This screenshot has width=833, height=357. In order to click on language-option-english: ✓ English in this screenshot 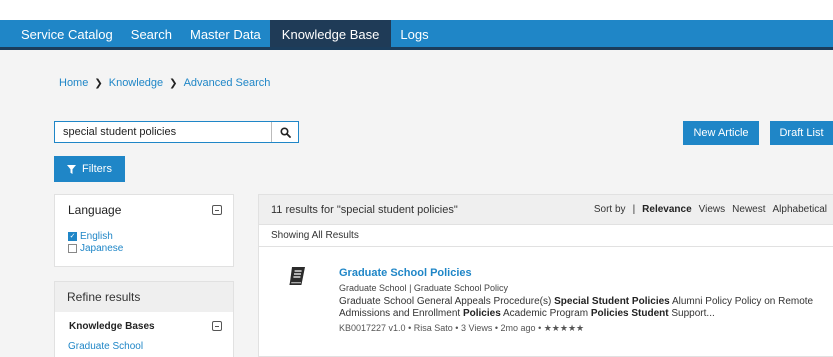, I will do `click(144, 236)`.